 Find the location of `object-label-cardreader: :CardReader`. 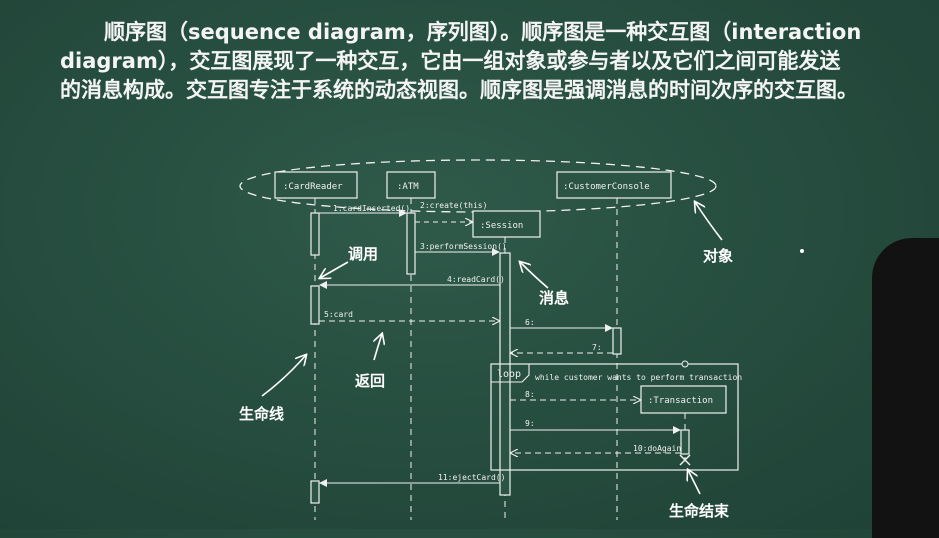

object-label-cardreader: :CardReader is located at coordinates (313, 187).